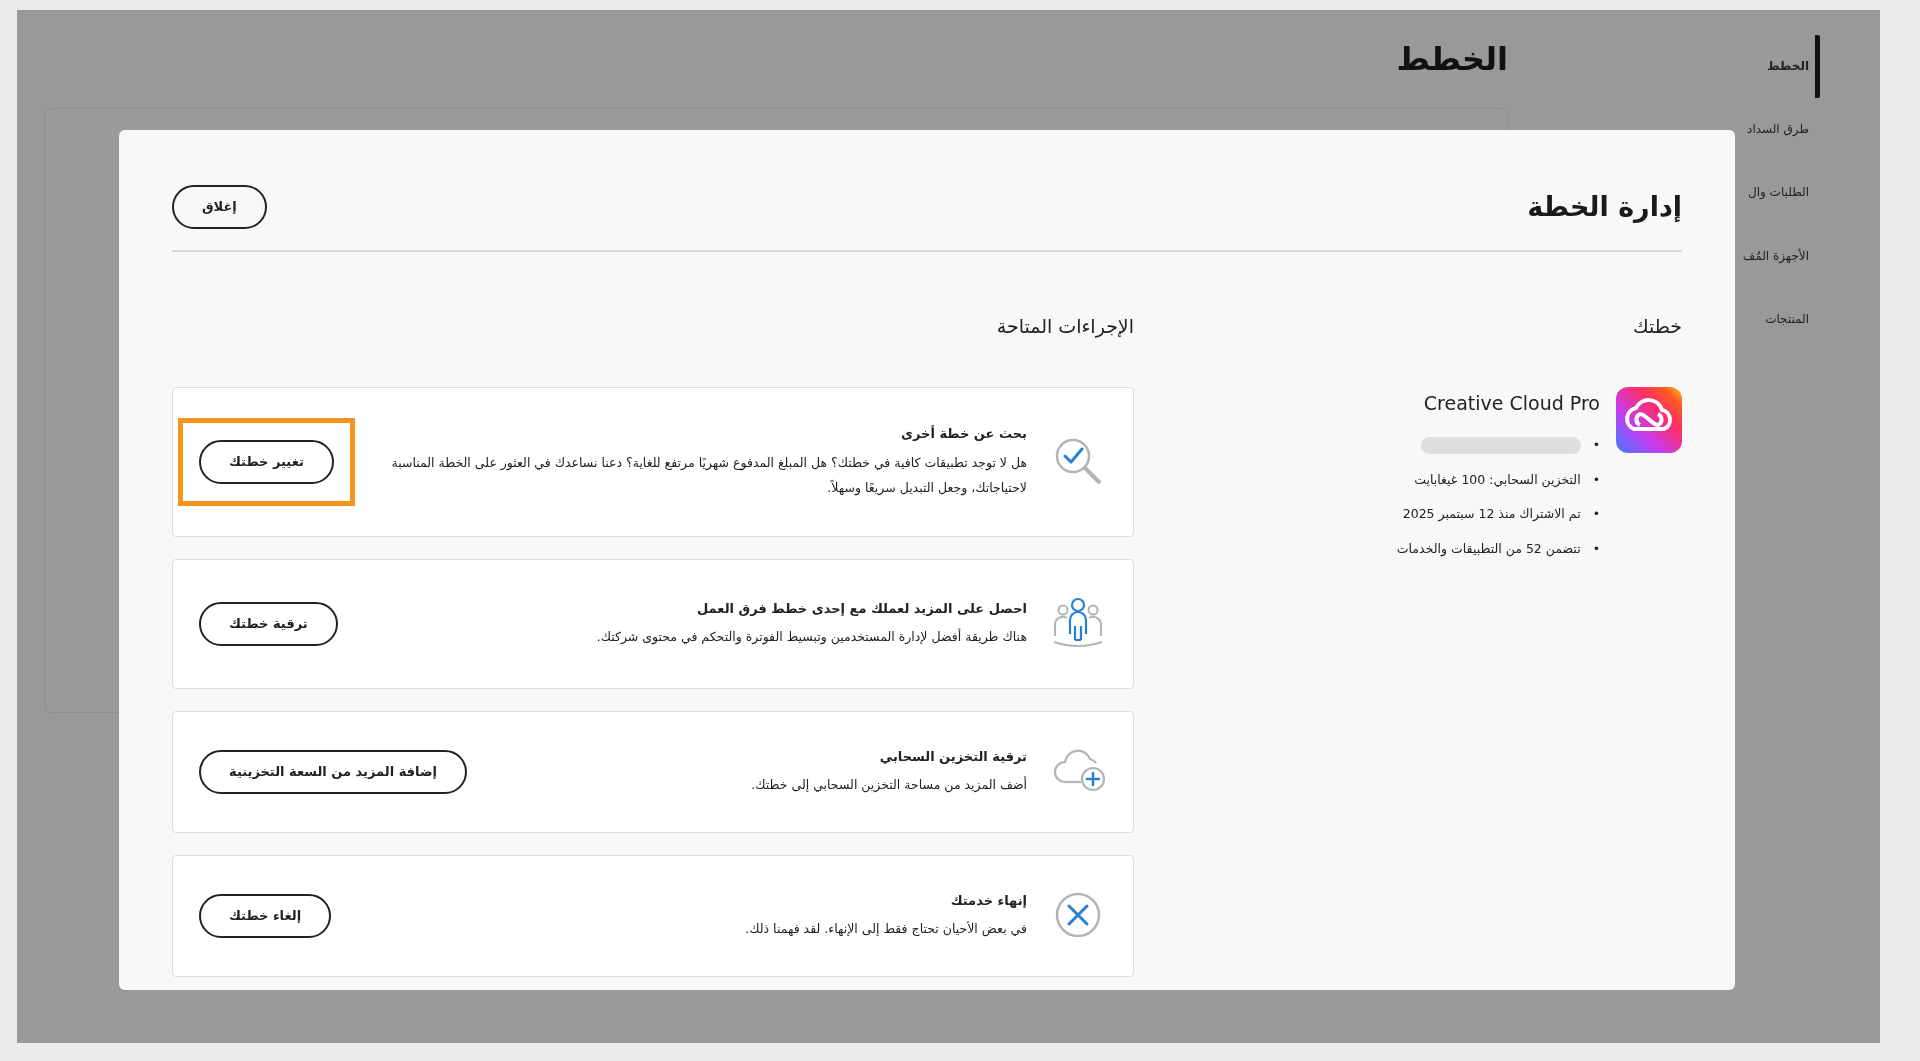 Image resolution: width=1920 pixels, height=1061 pixels. I want to click on action-button: ترقية خطتك, so click(268, 624).